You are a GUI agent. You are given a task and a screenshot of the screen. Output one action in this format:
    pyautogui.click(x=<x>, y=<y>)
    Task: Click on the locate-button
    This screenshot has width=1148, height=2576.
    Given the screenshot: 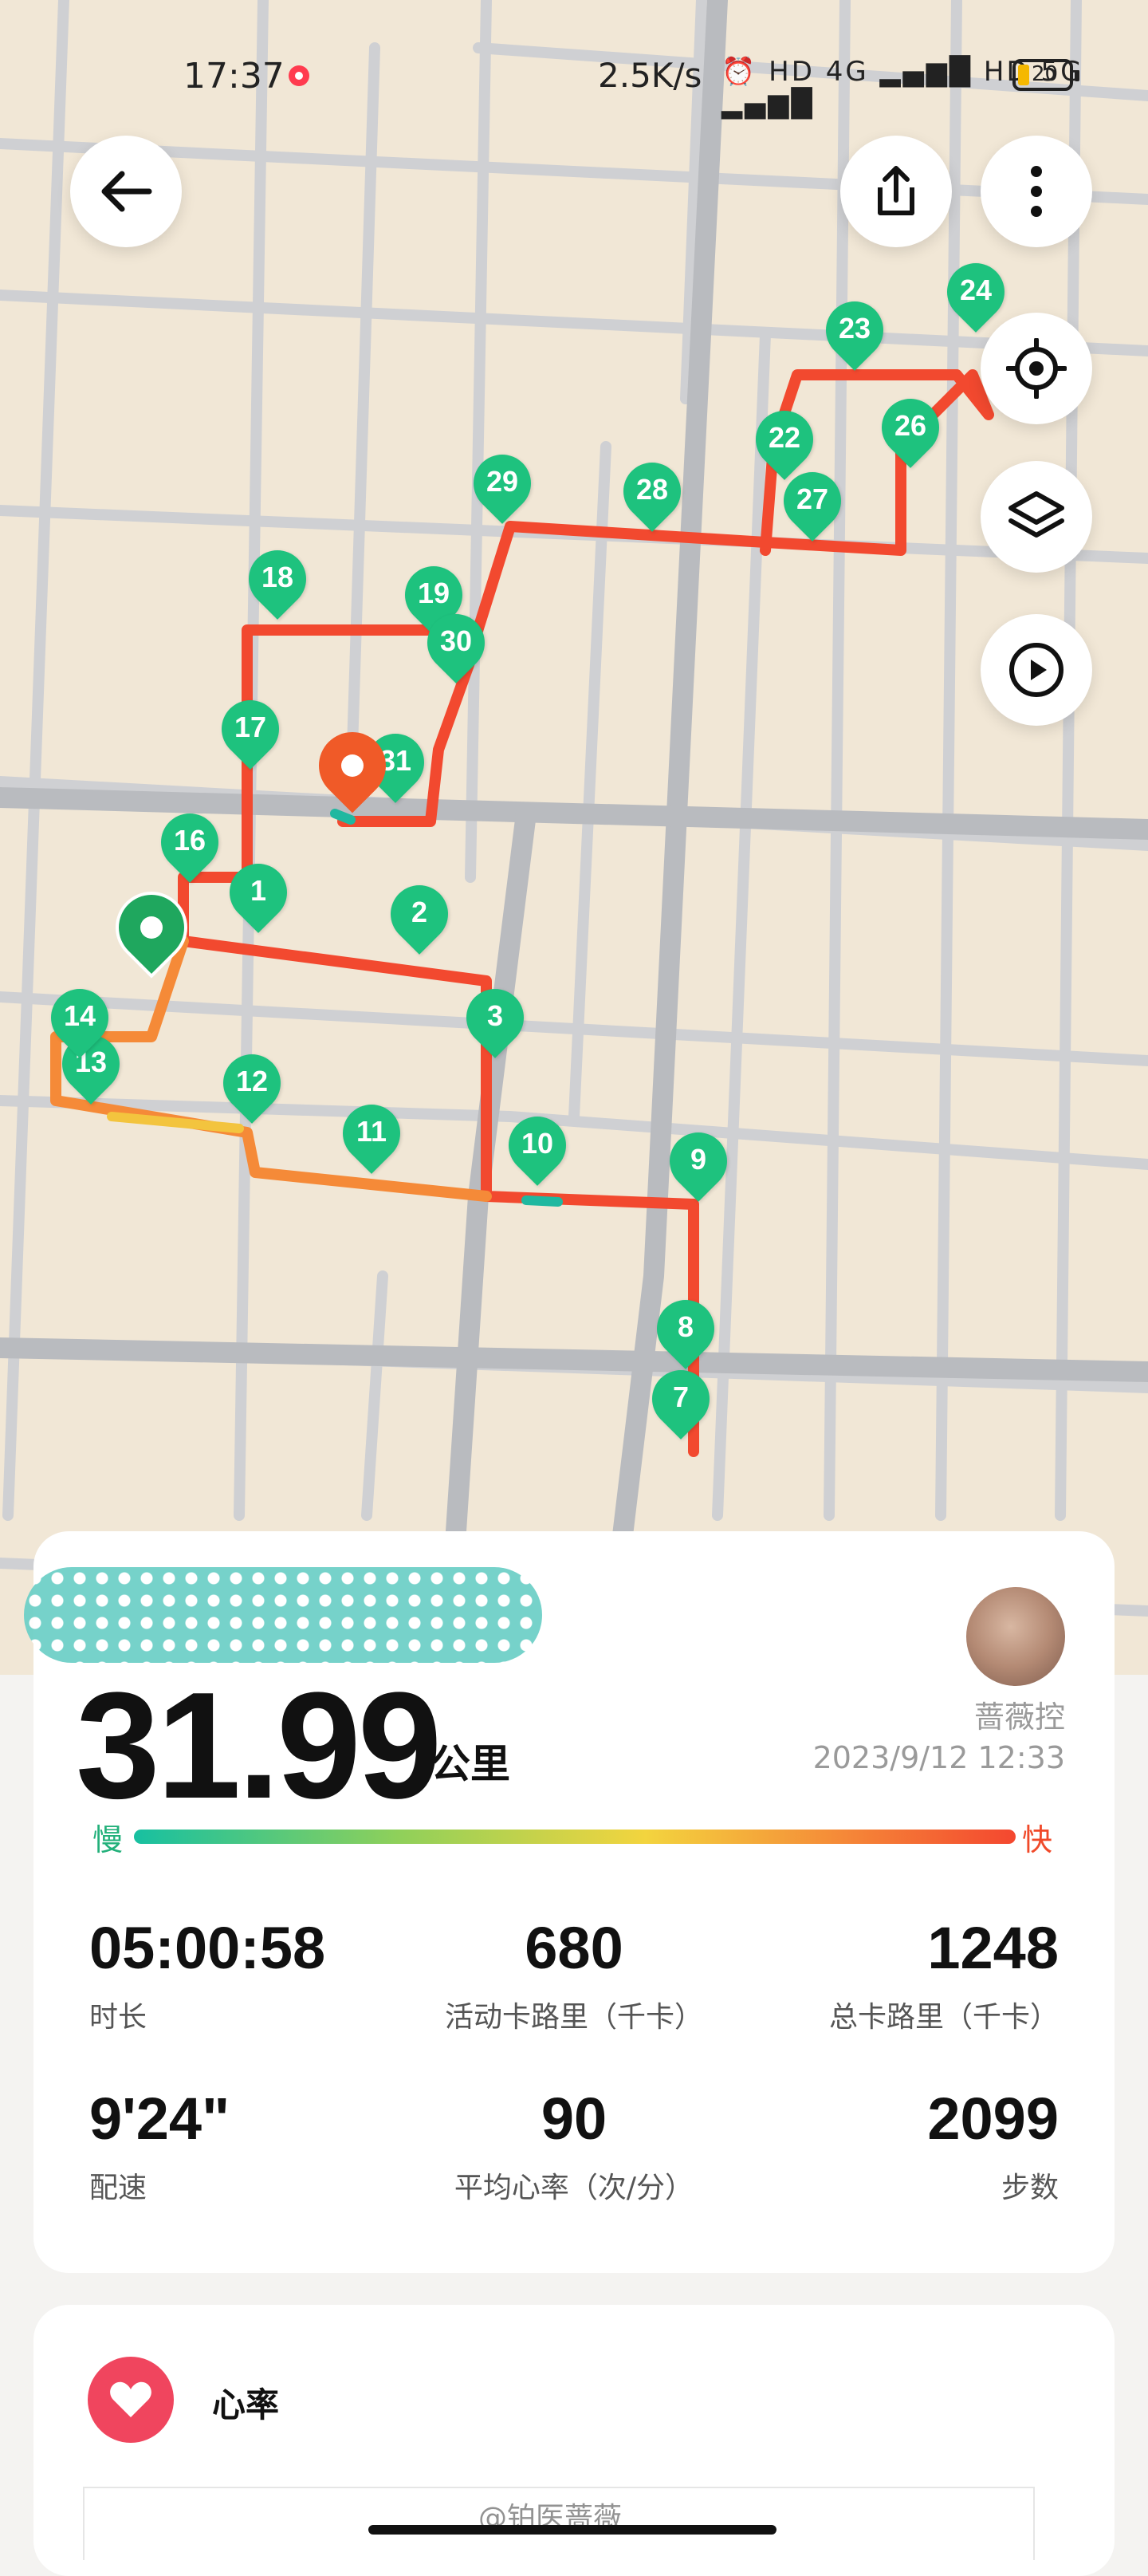 What is the action you would take?
    pyautogui.click(x=1036, y=368)
    